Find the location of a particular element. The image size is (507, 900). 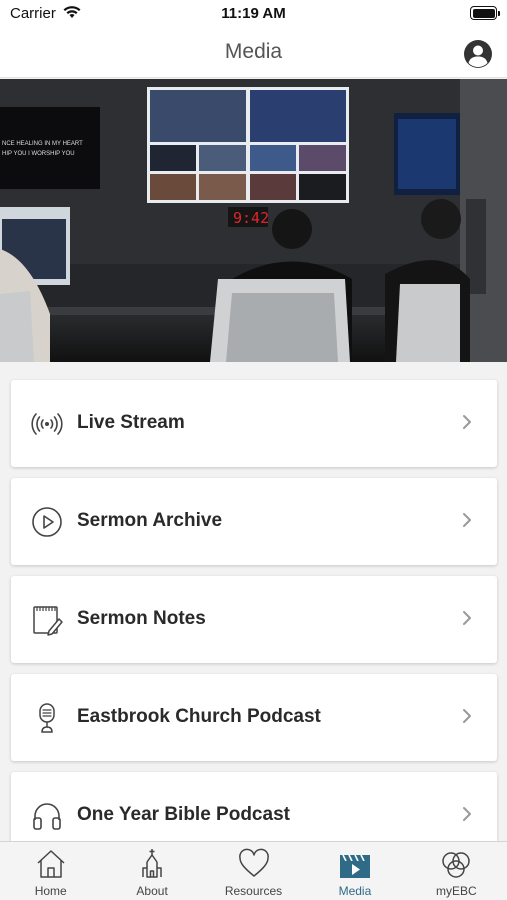

tab-about: About is located at coordinates (151, 871).